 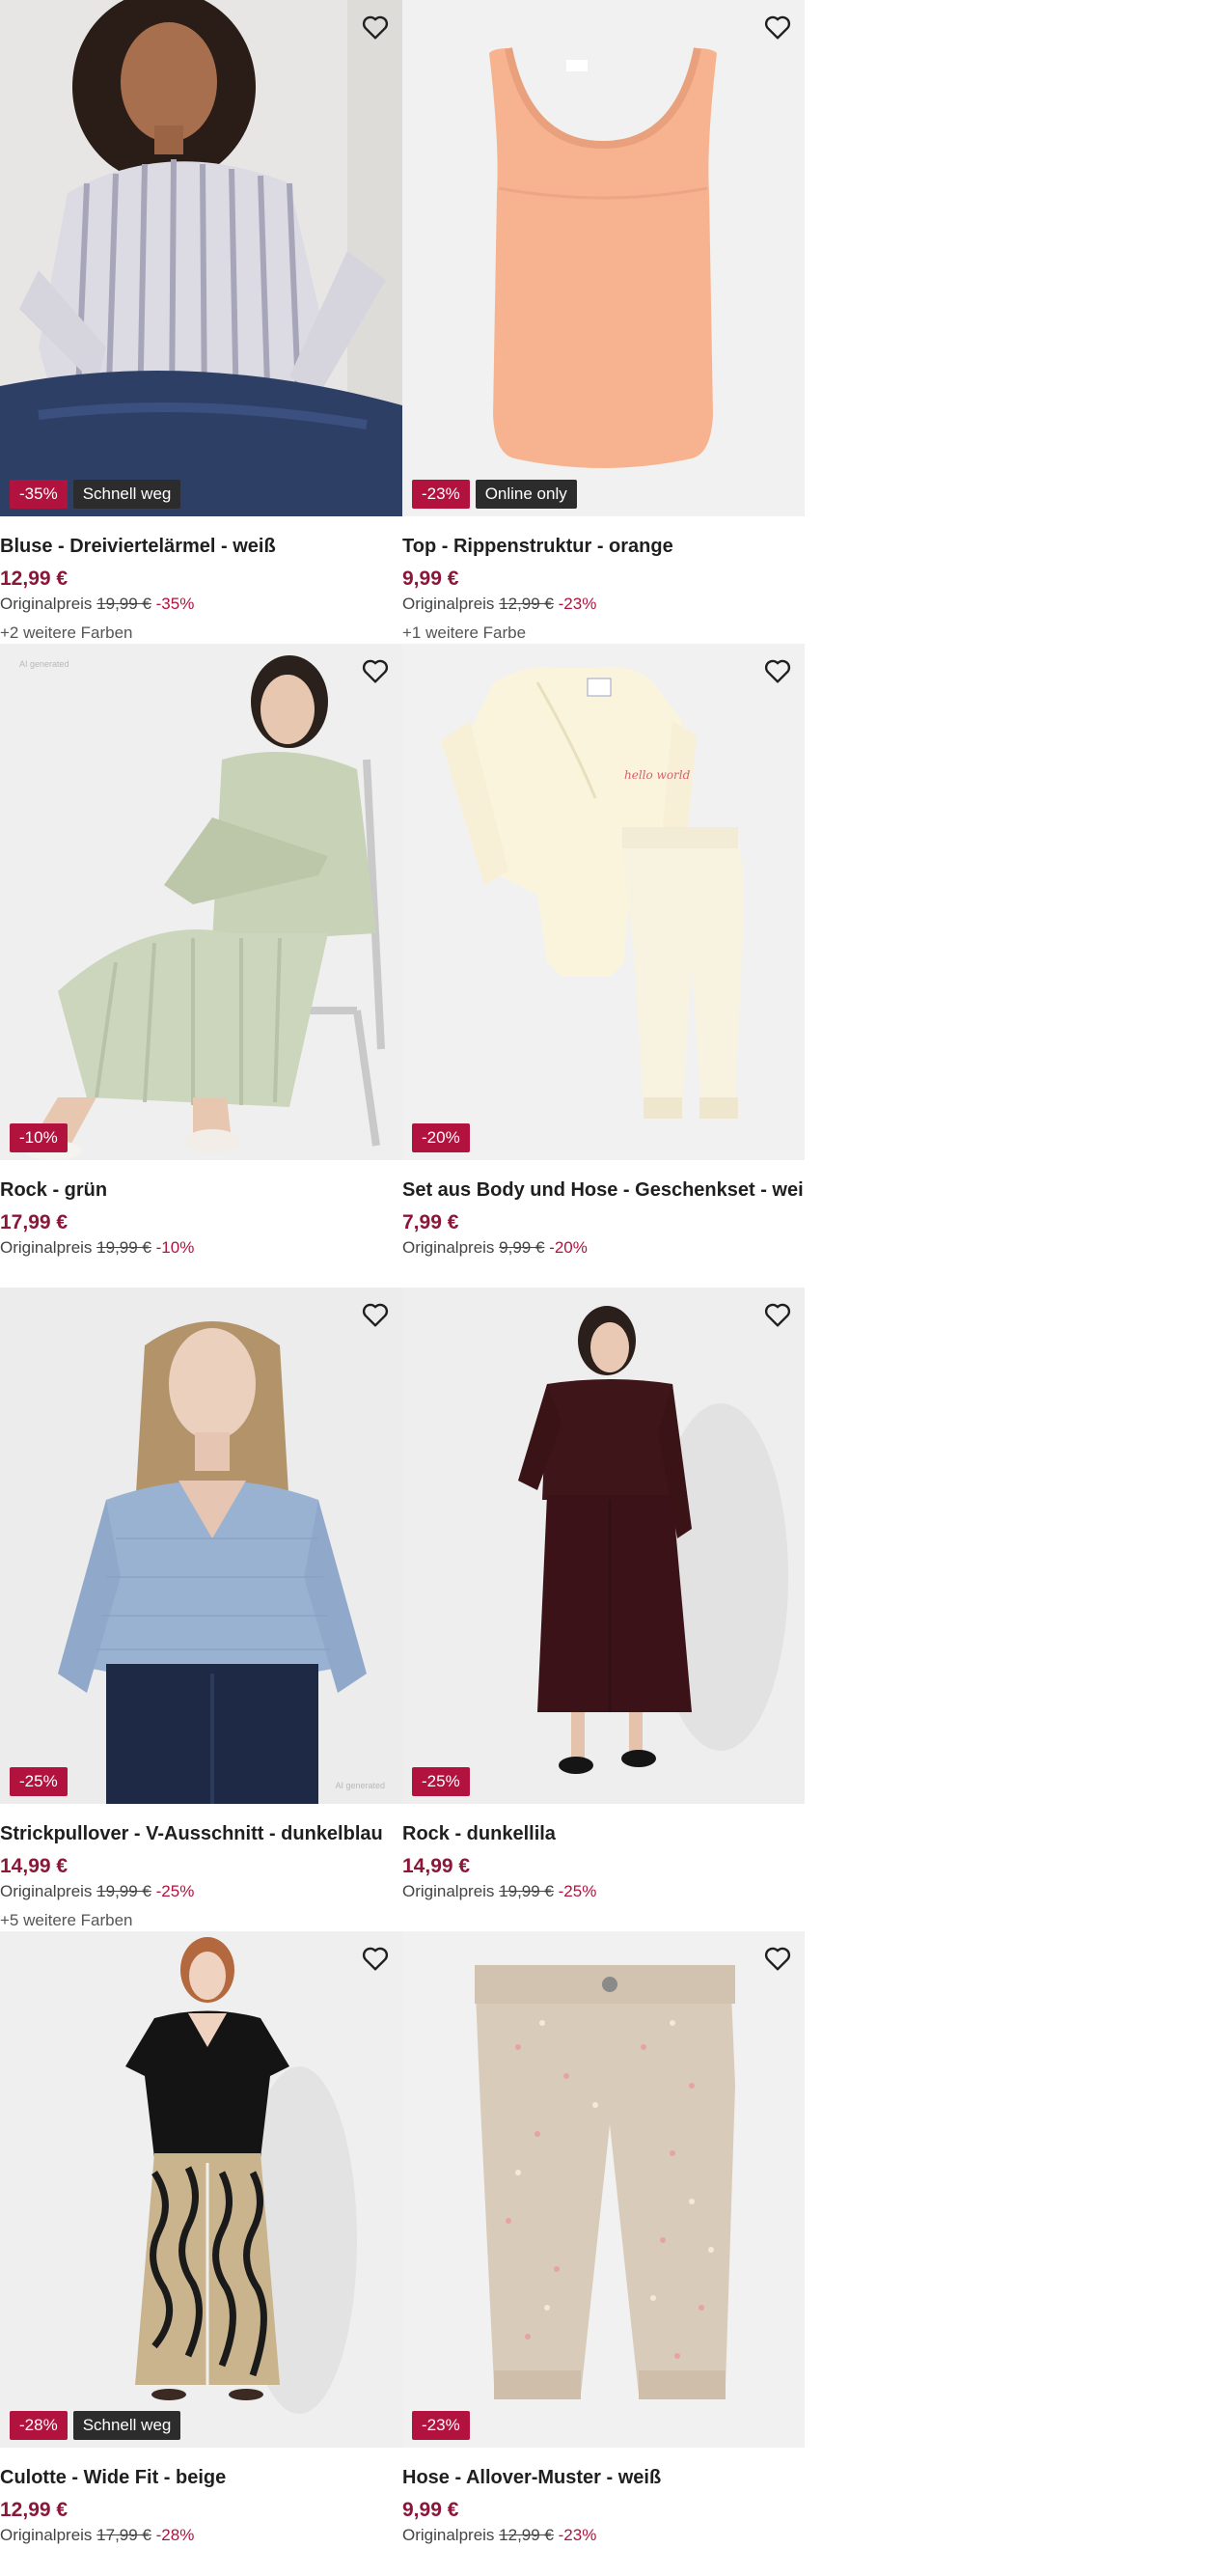 What do you see at coordinates (657, 775) in the screenshot?
I see `svg-text: hello world` at bounding box center [657, 775].